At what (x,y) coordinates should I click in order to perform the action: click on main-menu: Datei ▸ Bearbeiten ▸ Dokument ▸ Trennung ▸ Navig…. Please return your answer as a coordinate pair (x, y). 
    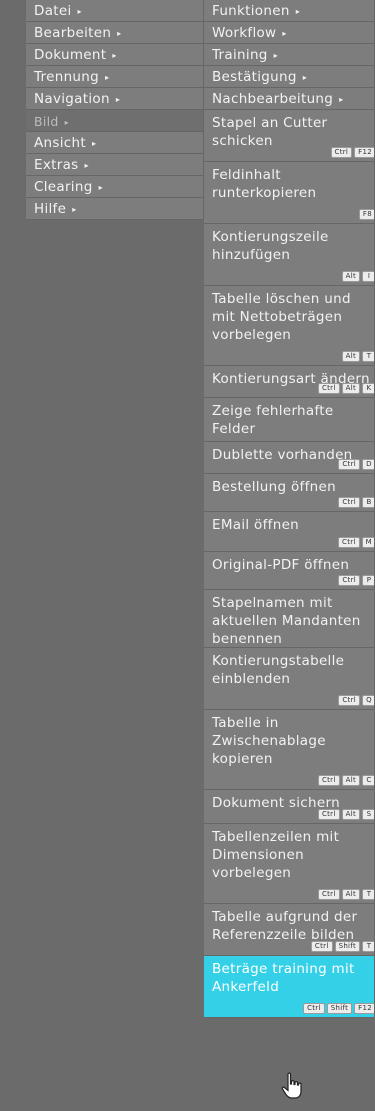
    Looking at the image, I should click on (115, 110).